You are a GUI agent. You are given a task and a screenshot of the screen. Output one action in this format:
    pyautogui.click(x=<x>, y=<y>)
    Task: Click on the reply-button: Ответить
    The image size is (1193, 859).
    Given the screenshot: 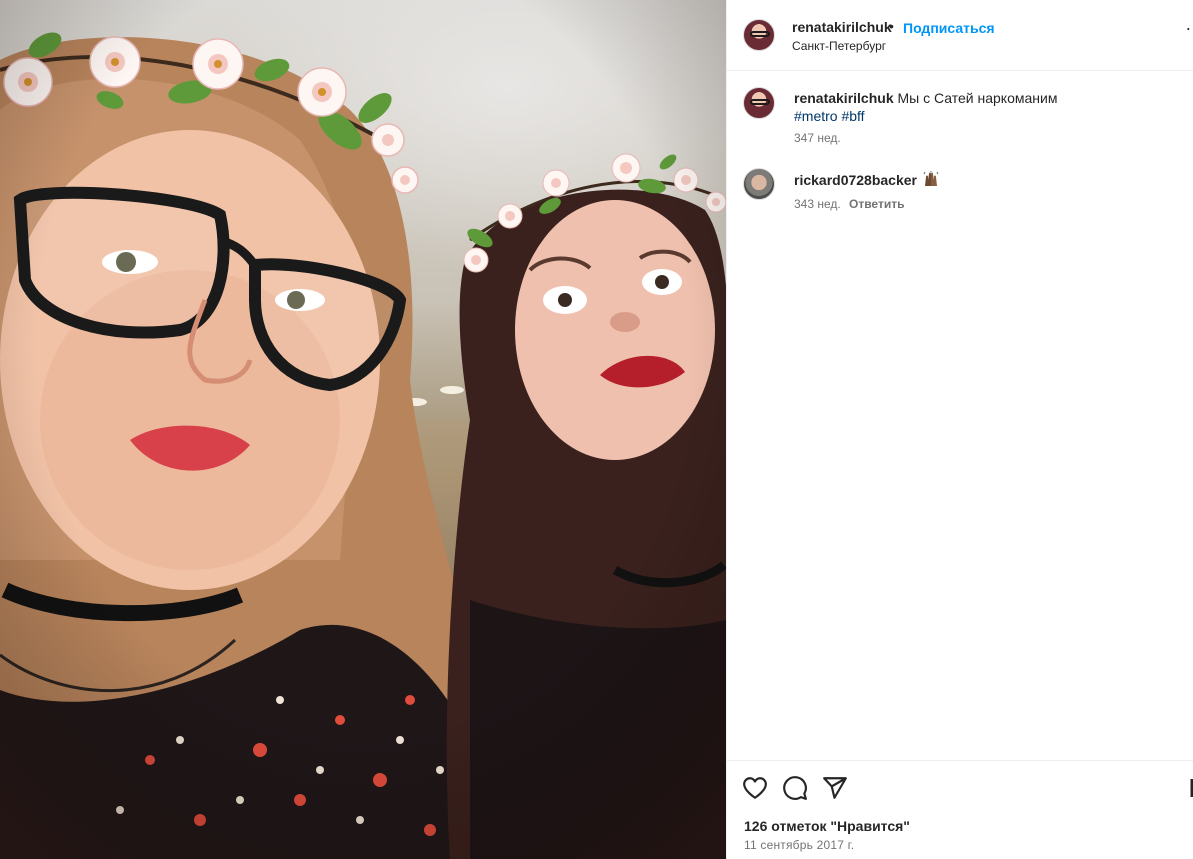 What is the action you would take?
    pyautogui.click(x=876, y=204)
    